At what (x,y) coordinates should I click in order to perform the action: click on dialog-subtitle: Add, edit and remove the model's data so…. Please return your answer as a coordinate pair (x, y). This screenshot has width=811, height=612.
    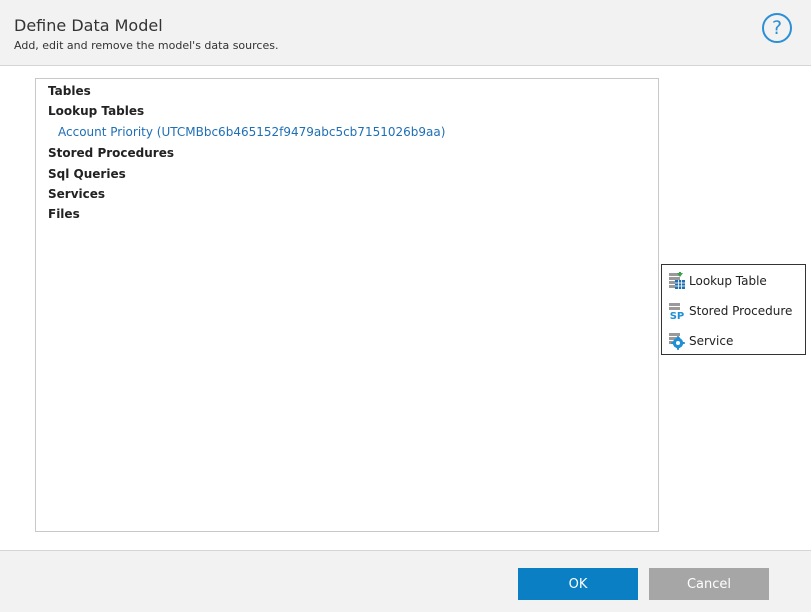
    Looking at the image, I should click on (146, 45).